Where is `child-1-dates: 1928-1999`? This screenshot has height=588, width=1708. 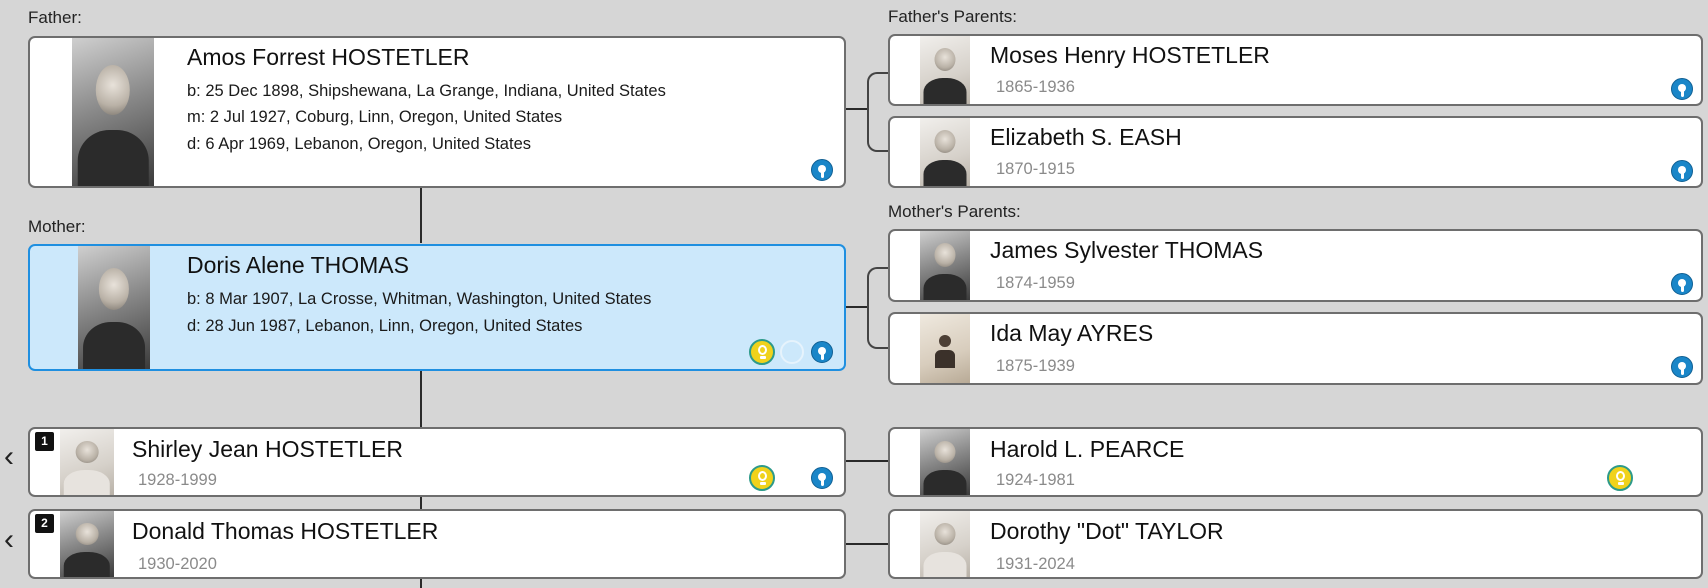
child-1-dates: 1928-1999 is located at coordinates (177, 480).